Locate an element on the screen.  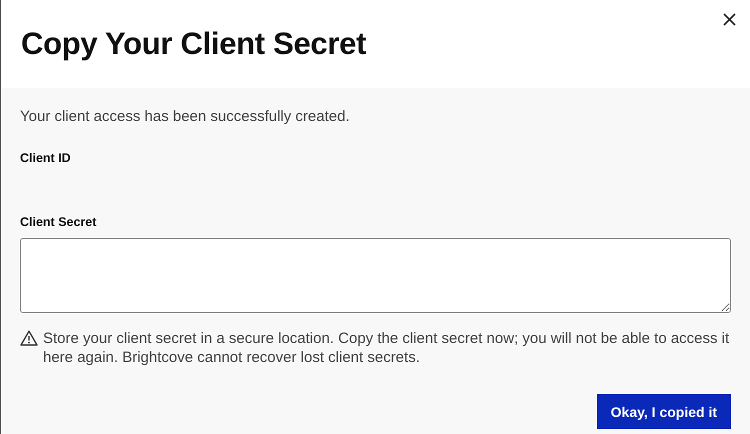
field-label: Client ID is located at coordinates (46, 158).